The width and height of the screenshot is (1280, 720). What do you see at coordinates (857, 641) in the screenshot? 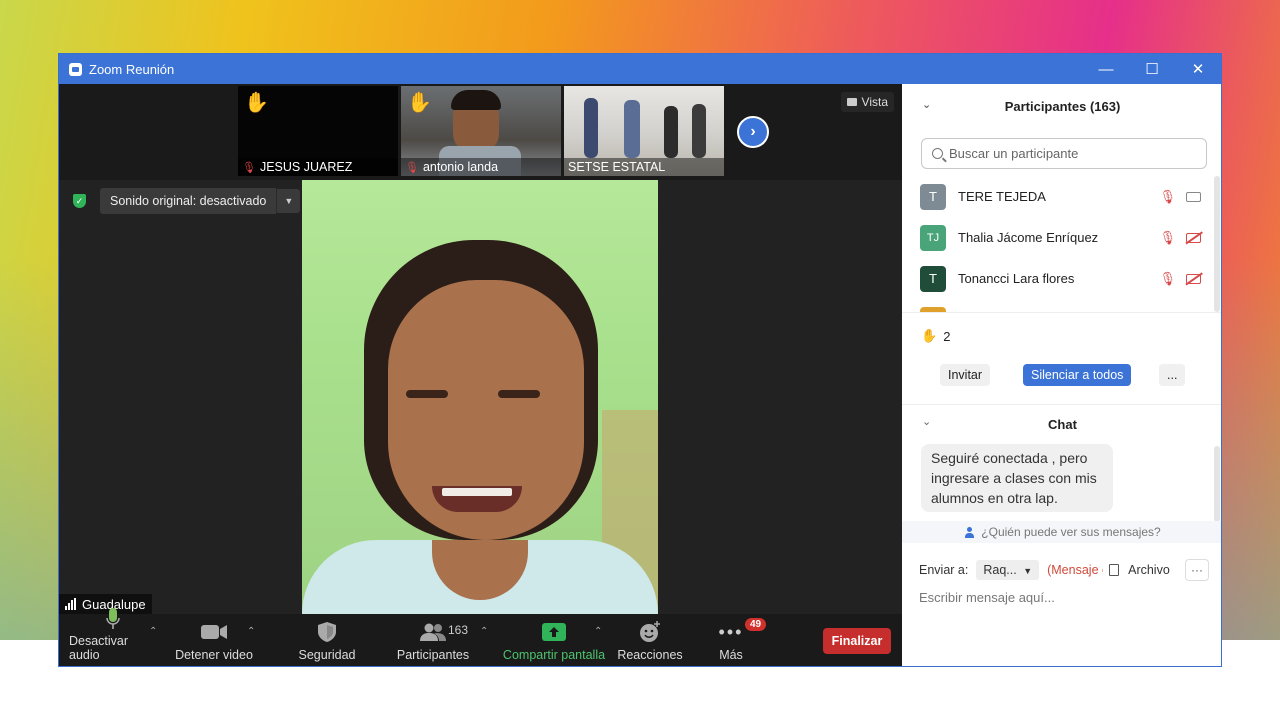
I see `end-meeting-button: Finalizar` at bounding box center [857, 641].